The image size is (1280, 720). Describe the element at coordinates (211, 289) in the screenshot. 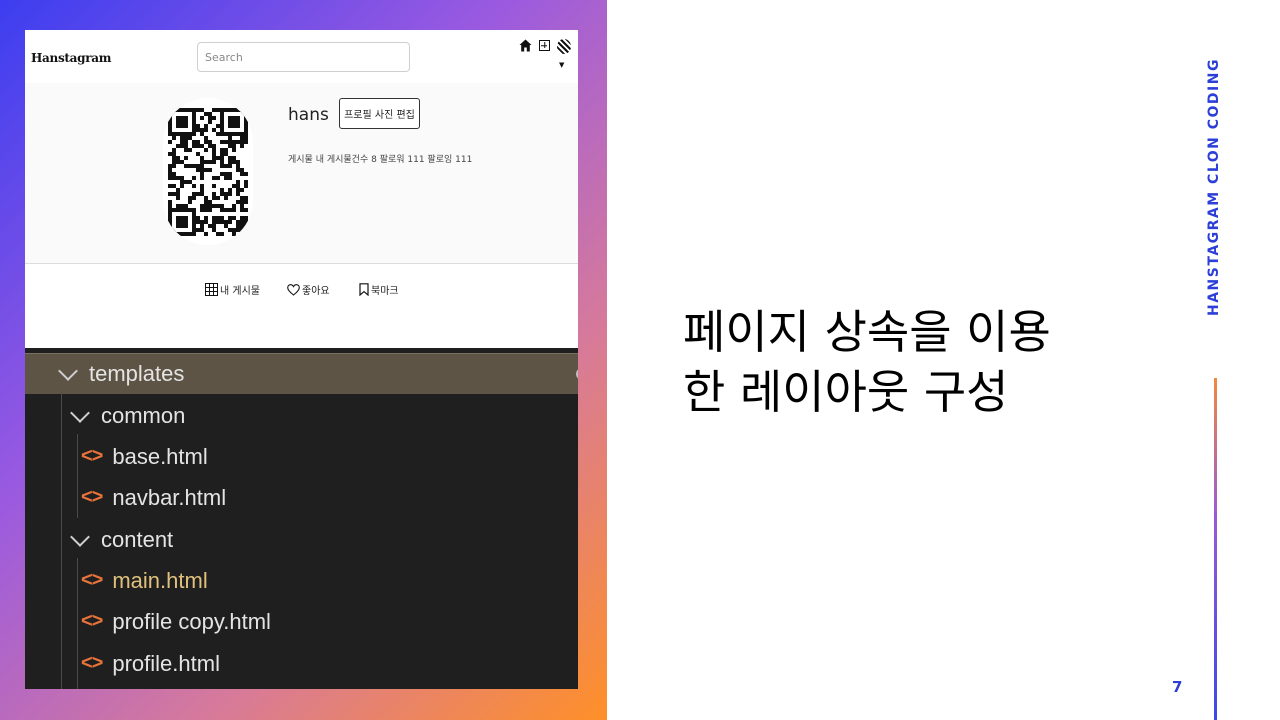

I see `grid-icon` at that location.